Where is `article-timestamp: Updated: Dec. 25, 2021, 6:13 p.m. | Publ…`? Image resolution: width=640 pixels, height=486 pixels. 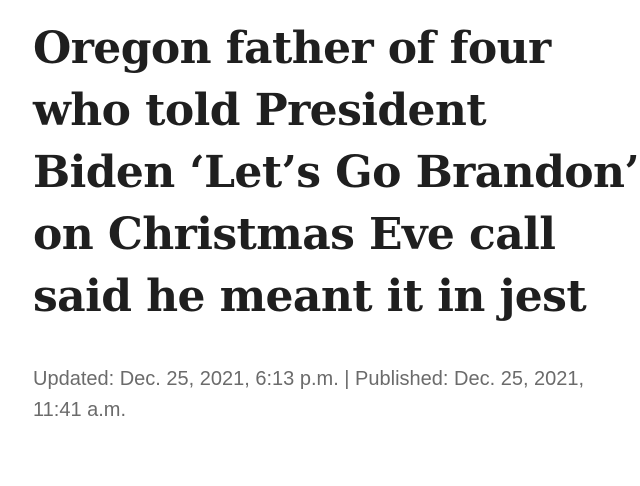
article-timestamp: Updated: Dec. 25, 2021, 6:13 p.m. | Publ… is located at coordinates (309, 394).